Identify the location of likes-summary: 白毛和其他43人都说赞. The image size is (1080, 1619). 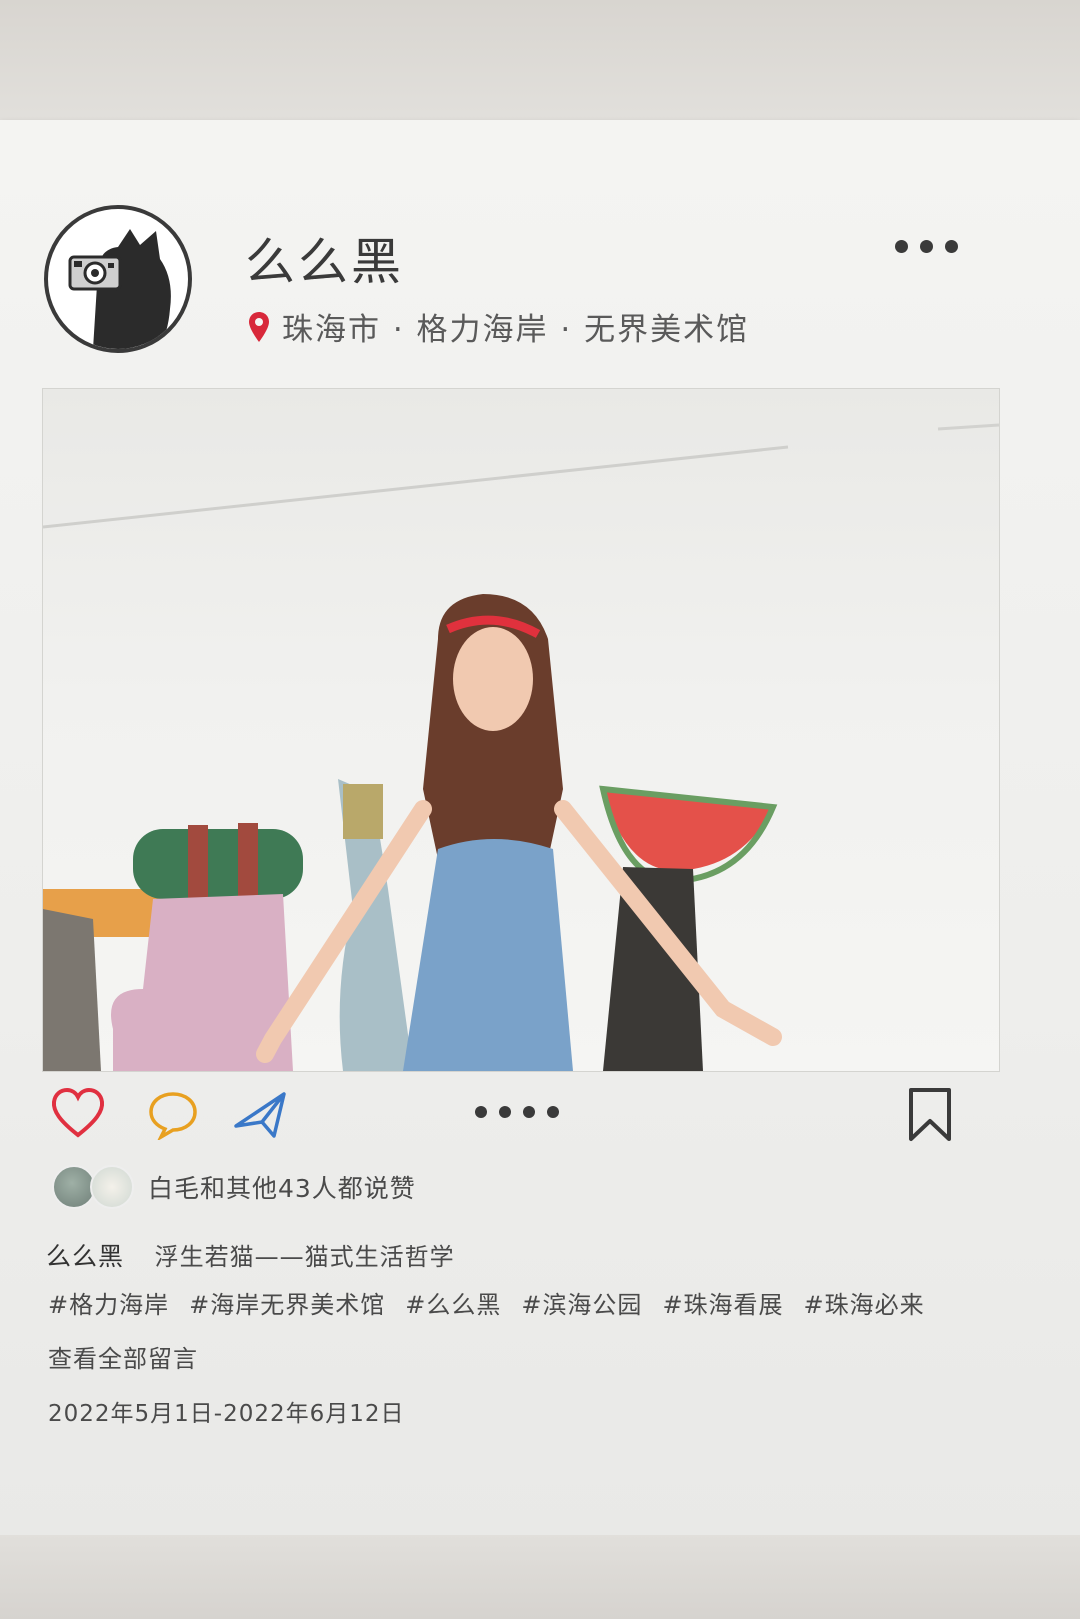
(234, 1187).